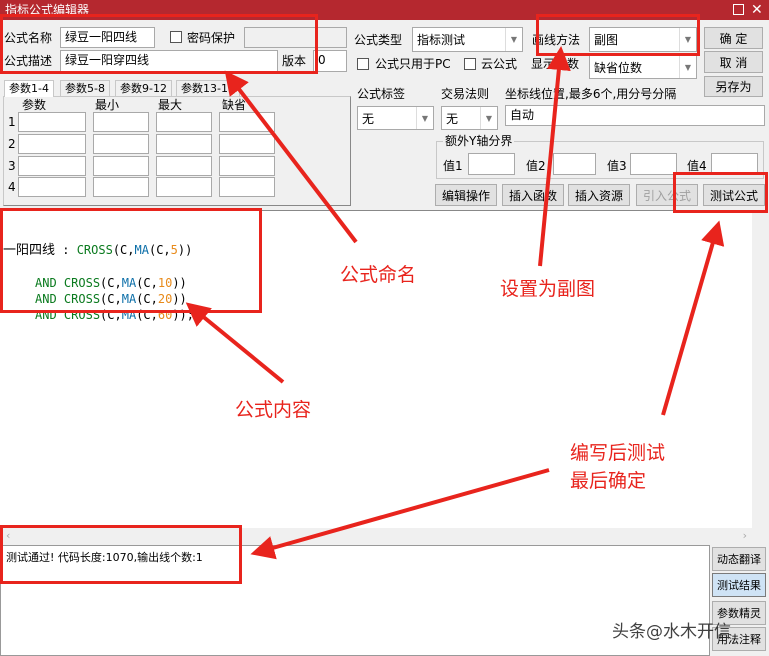 This screenshot has width=769, height=656. I want to click on arrow-draw, so click(554, 156).